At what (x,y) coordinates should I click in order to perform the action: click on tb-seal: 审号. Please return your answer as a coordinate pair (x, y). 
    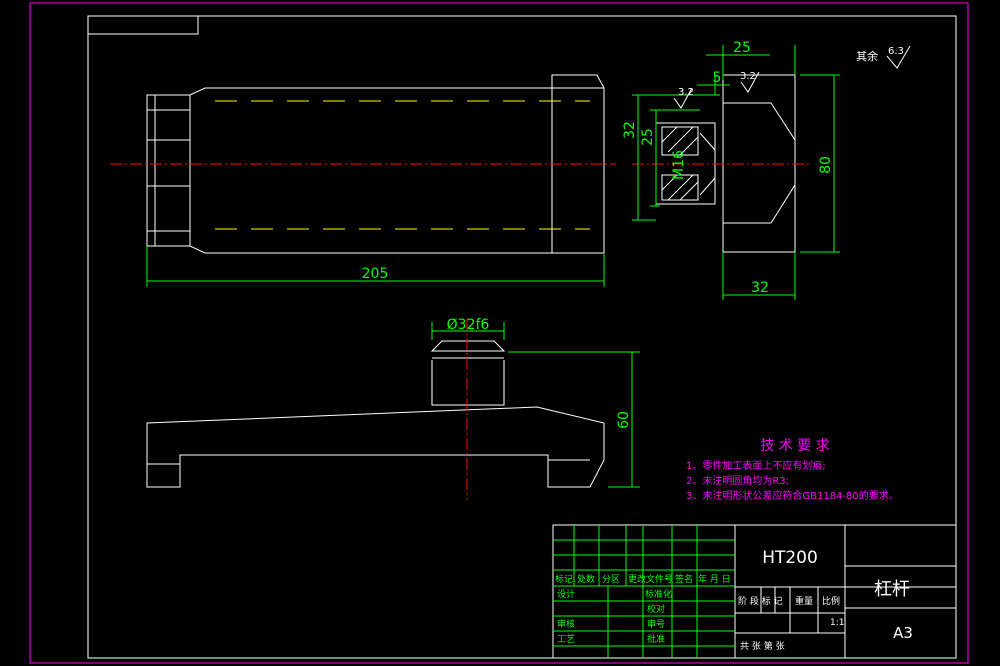
    Looking at the image, I should click on (656, 624).